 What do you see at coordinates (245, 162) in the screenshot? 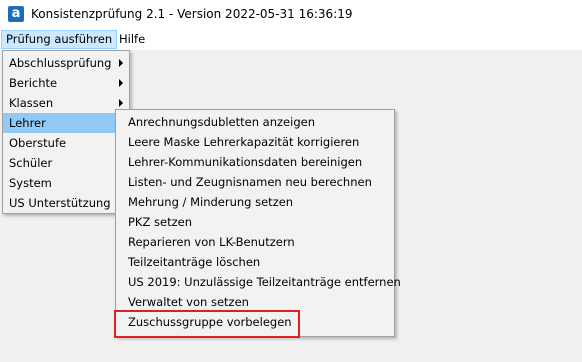
I see `submenu-item-label: Lehrer-Kommunikationsdaten bereinigen` at bounding box center [245, 162].